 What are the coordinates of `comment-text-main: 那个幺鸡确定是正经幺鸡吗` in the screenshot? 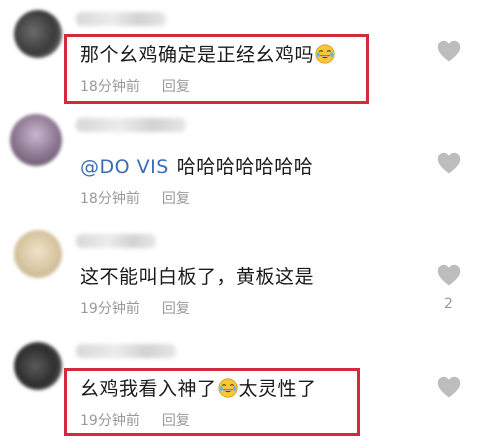 It's located at (197, 55).